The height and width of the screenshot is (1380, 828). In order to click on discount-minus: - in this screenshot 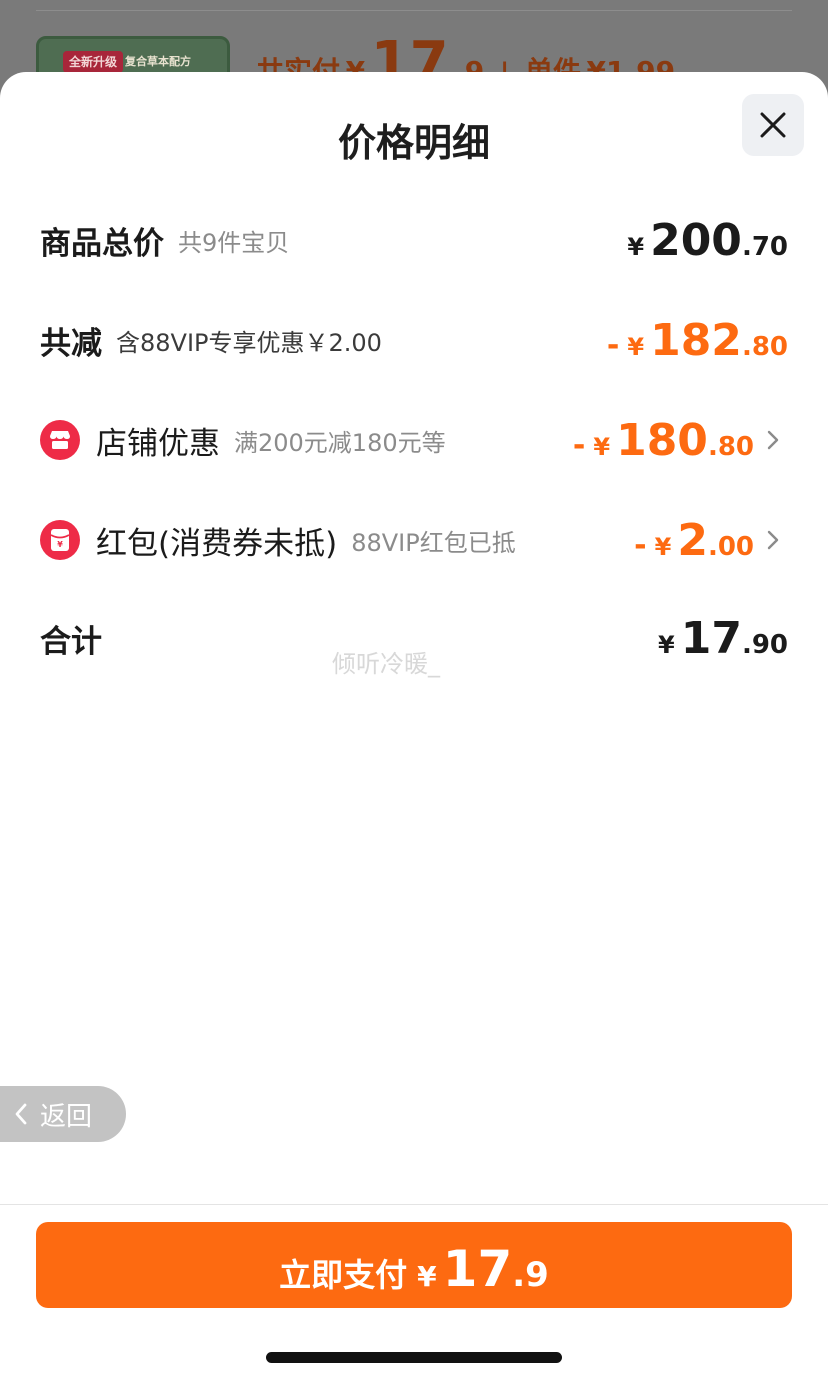, I will do `click(613, 345)`.